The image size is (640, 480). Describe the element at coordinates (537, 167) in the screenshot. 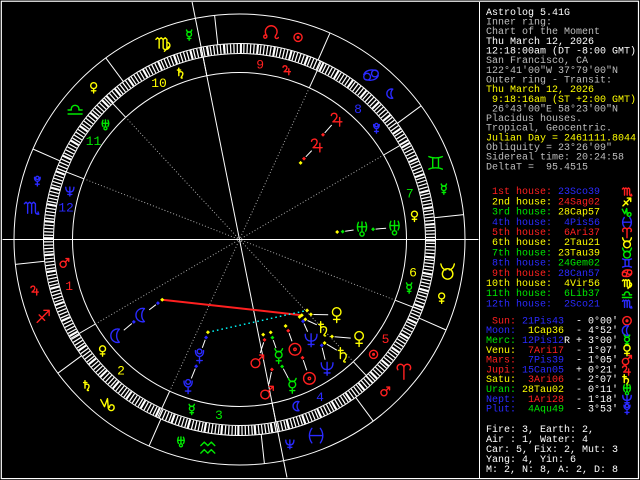

I see `svg-text: DeltaT = 95.4515` at that location.